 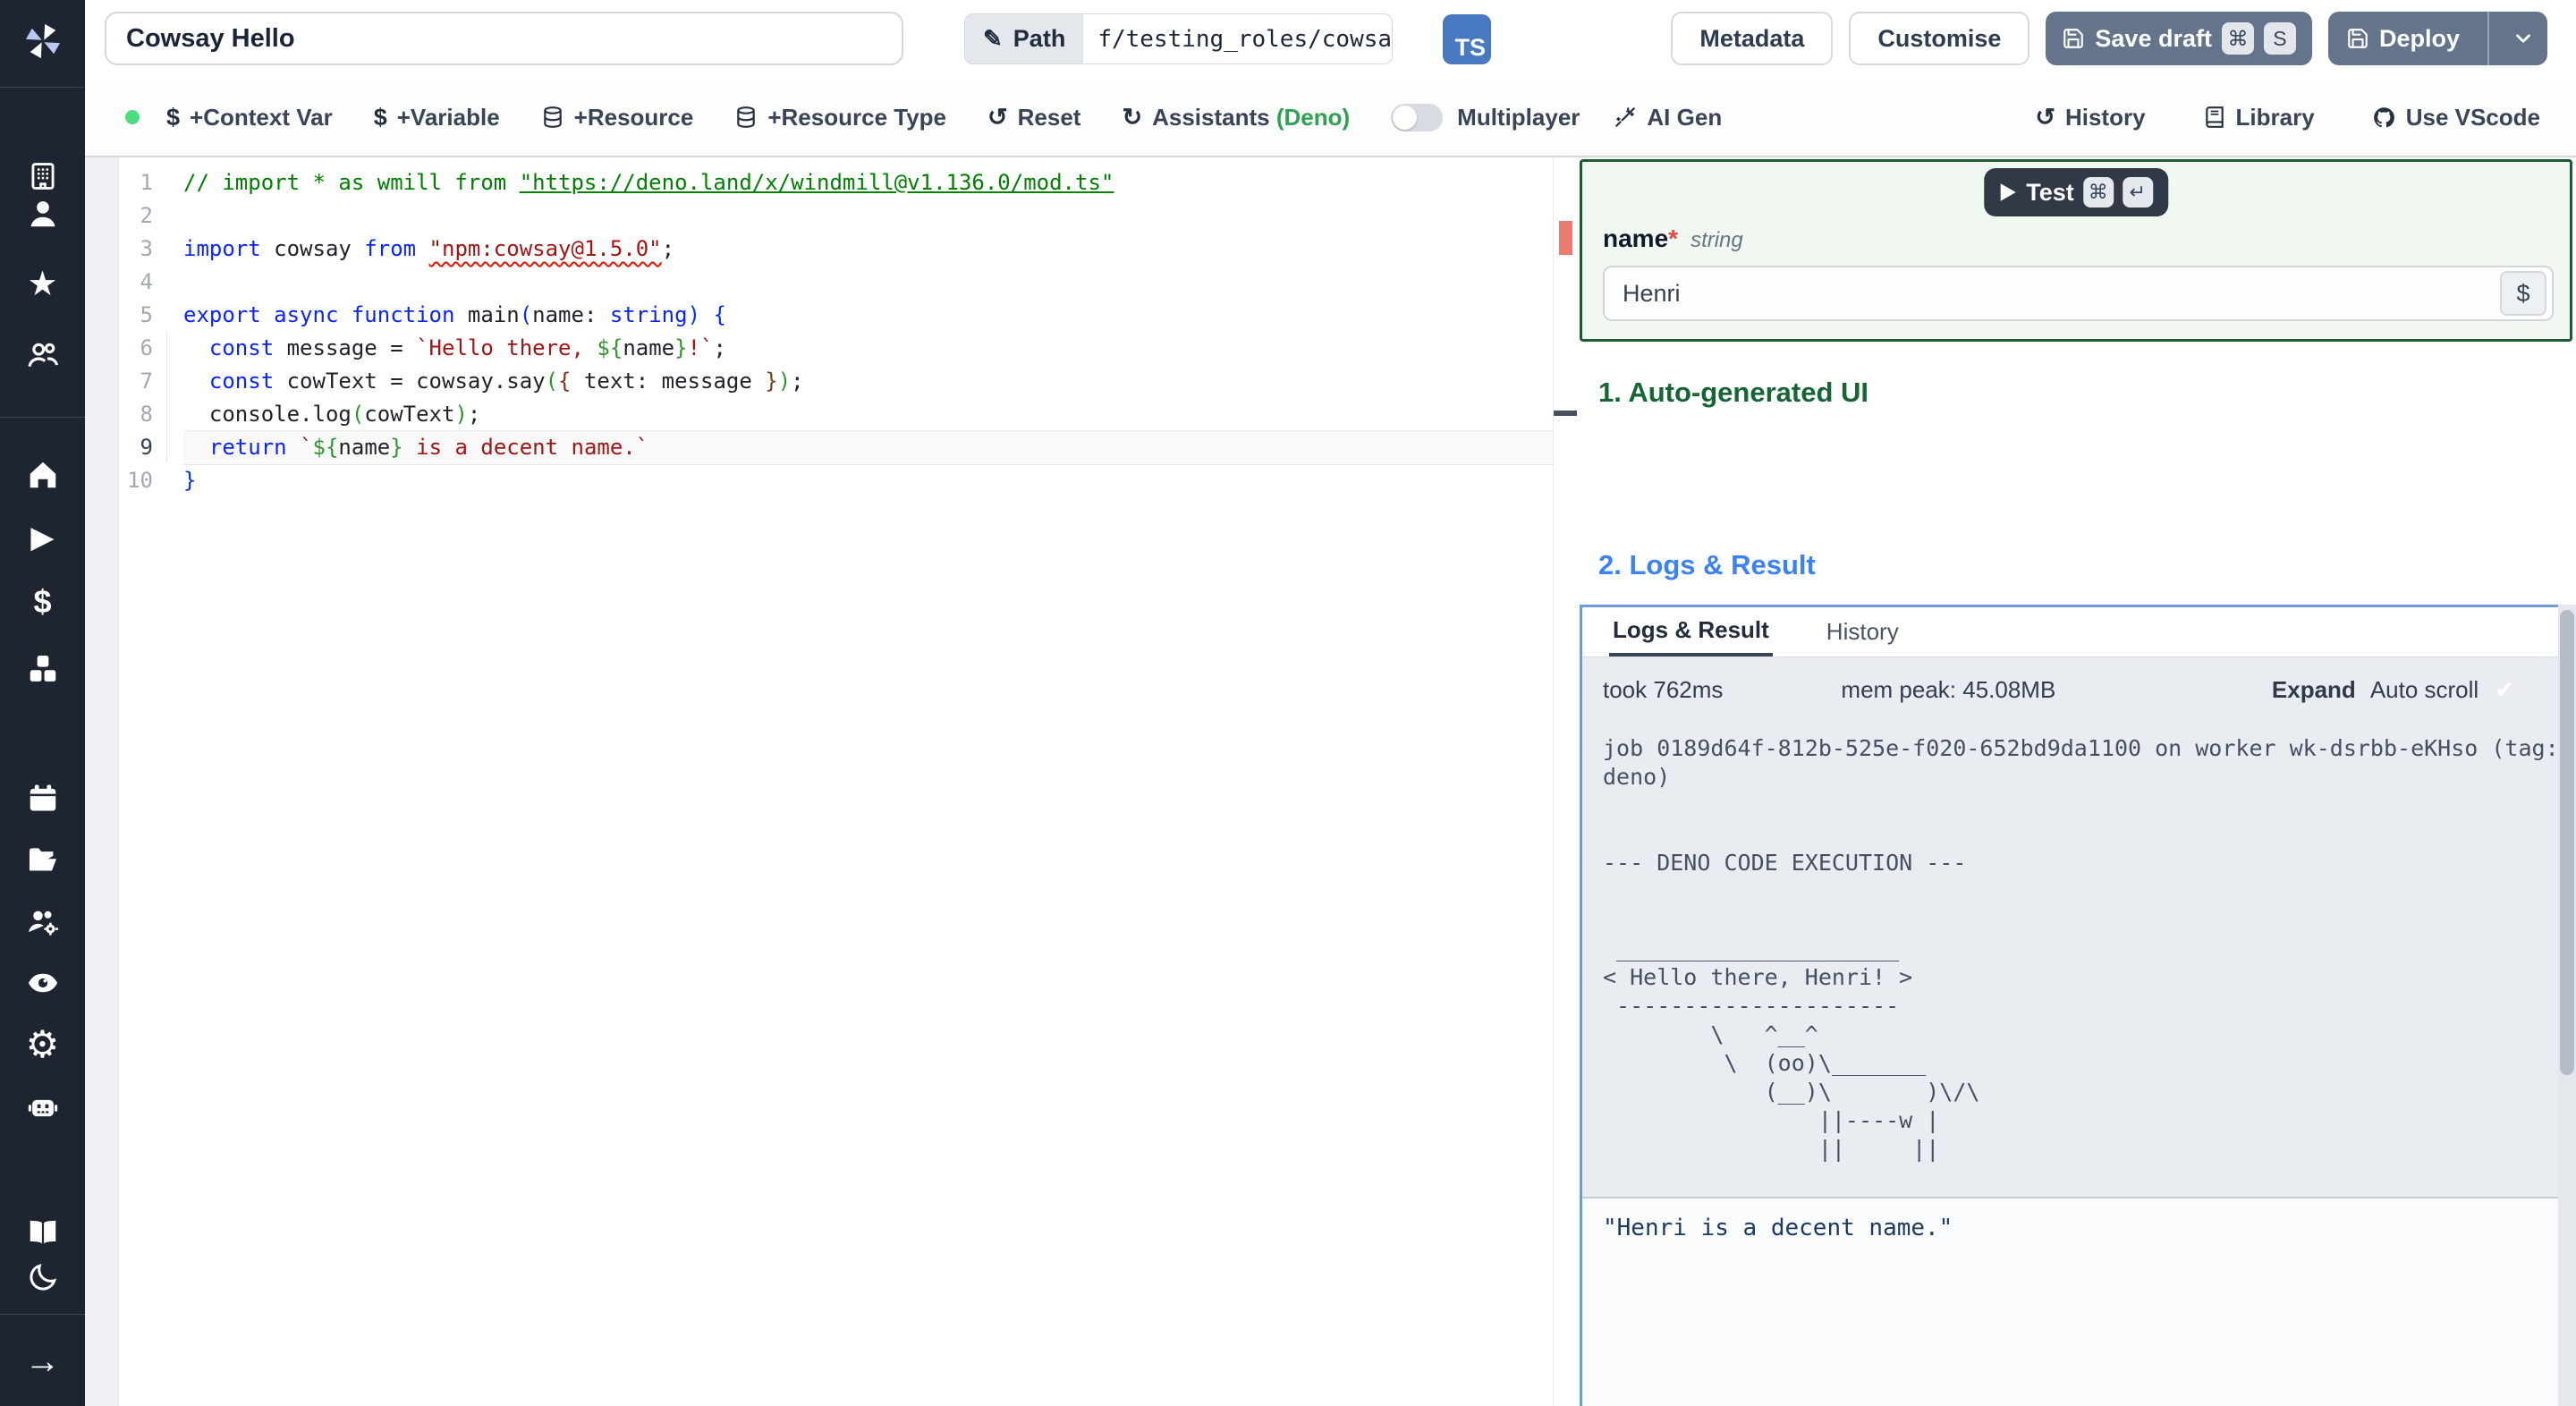 What do you see at coordinates (2259, 118) in the screenshot?
I see `library-button: Library` at bounding box center [2259, 118].